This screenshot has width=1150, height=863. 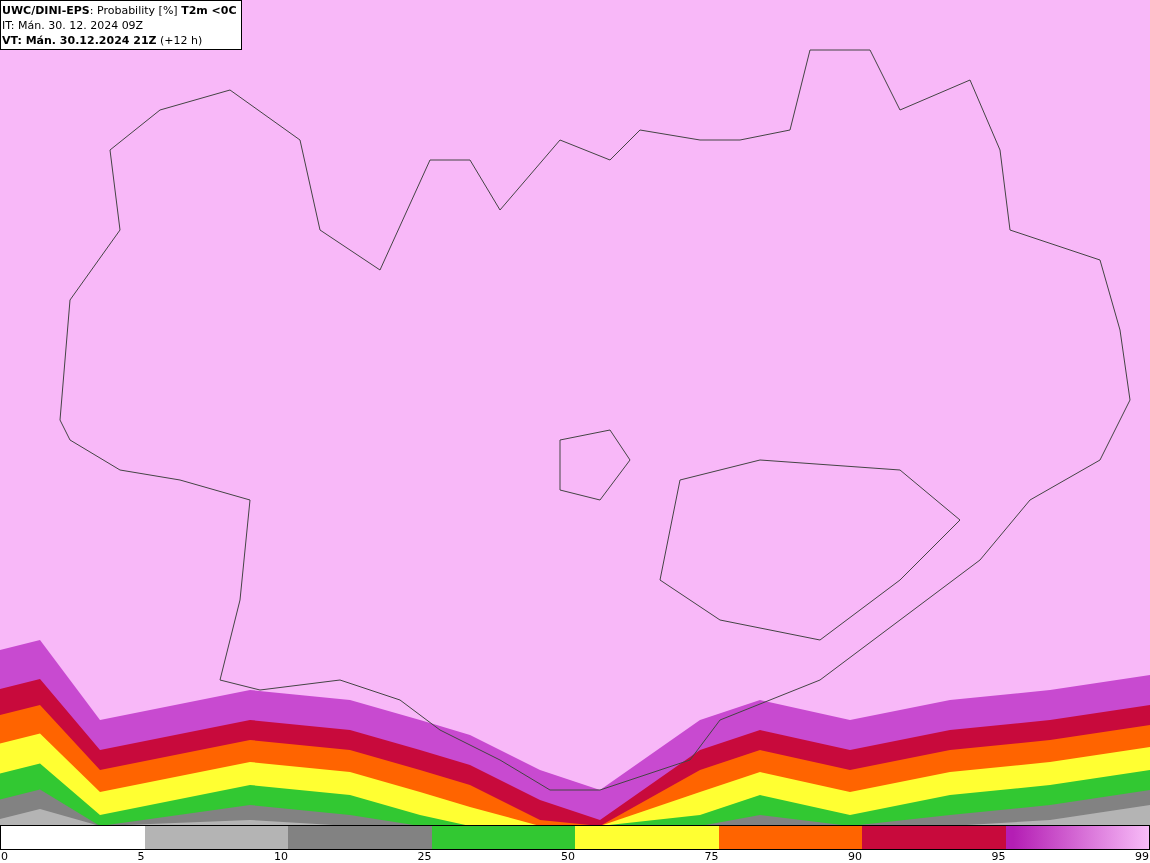 What do you see at coordinates (141, 856) in the screenshot?
I see `legend-label: 5` at bounding box center [141, 856].